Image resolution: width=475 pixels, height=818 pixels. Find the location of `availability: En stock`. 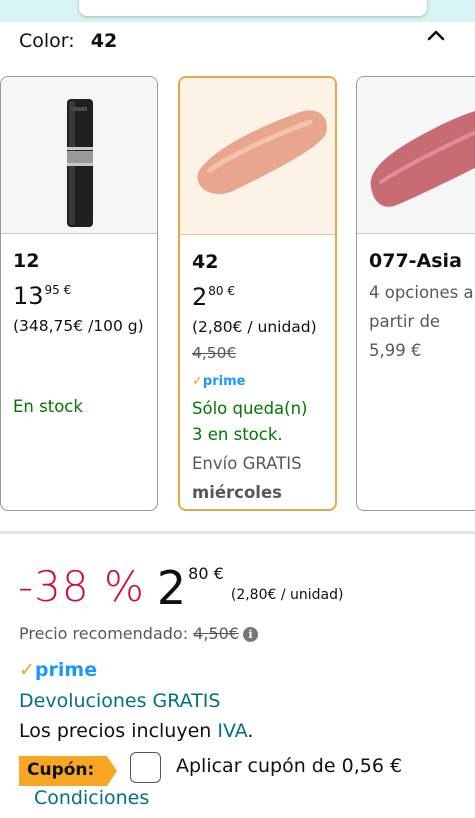

availability: En stock is located at coordinates (48, 406).